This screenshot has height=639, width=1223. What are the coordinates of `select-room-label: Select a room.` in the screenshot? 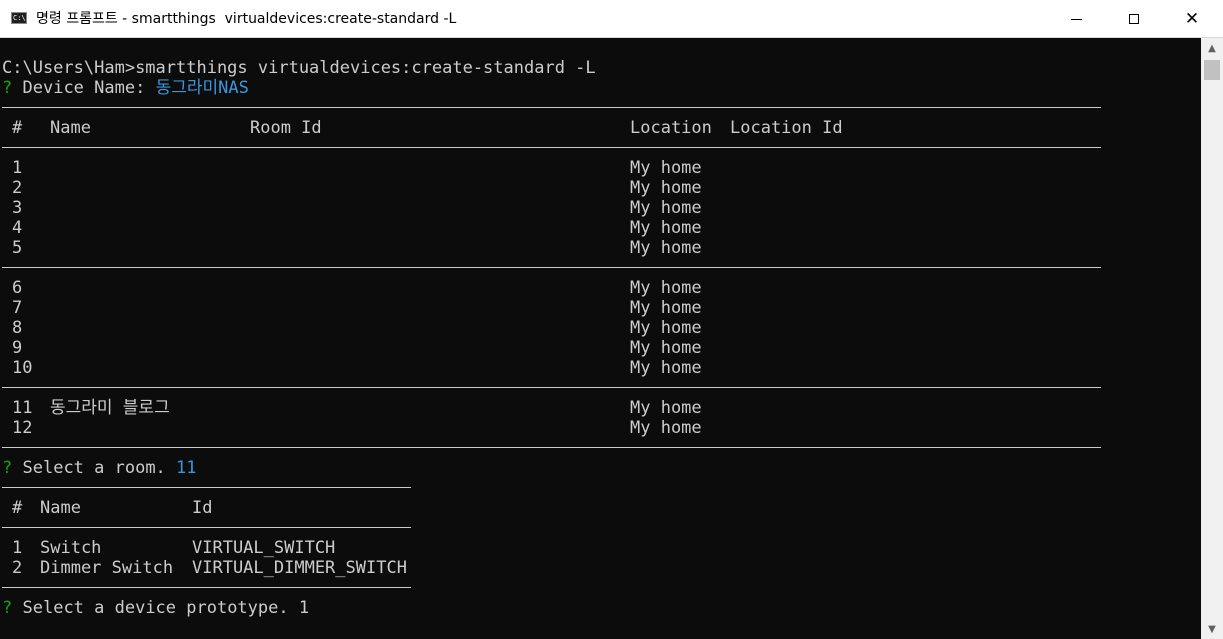 It's located at (94, 468).